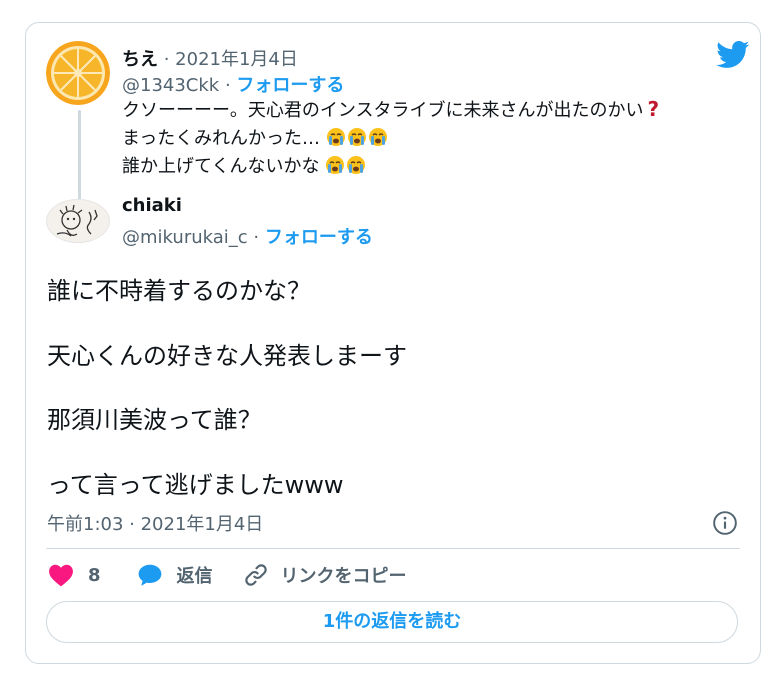 The width and height of the screenshot is (779, 682). I want to click on tweet-paragraph: 天心くんの好きな人発表しまーす, so click(227, 356).